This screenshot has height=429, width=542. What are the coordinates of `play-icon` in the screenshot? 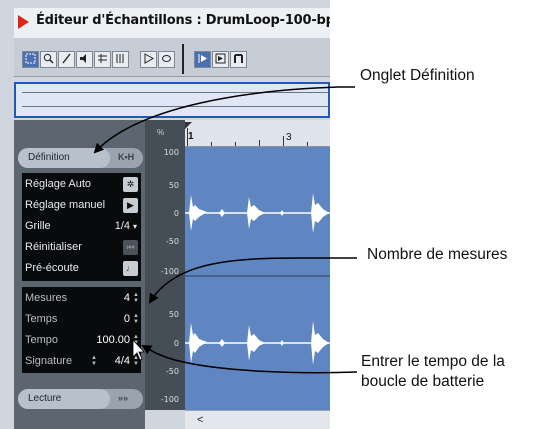 It's located at (148, 59).